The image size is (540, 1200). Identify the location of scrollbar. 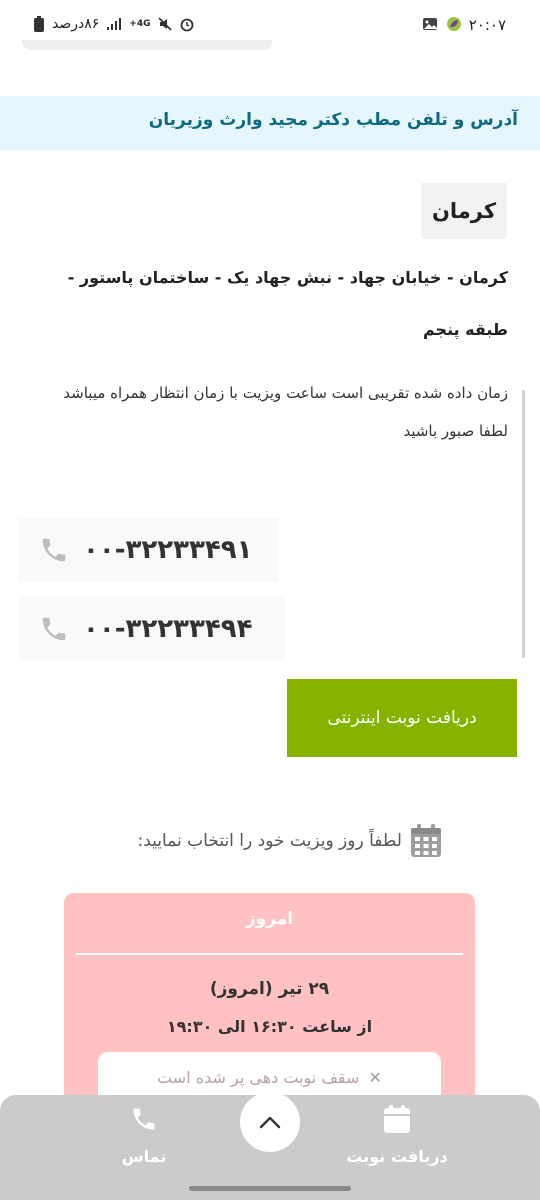
(523, 524).